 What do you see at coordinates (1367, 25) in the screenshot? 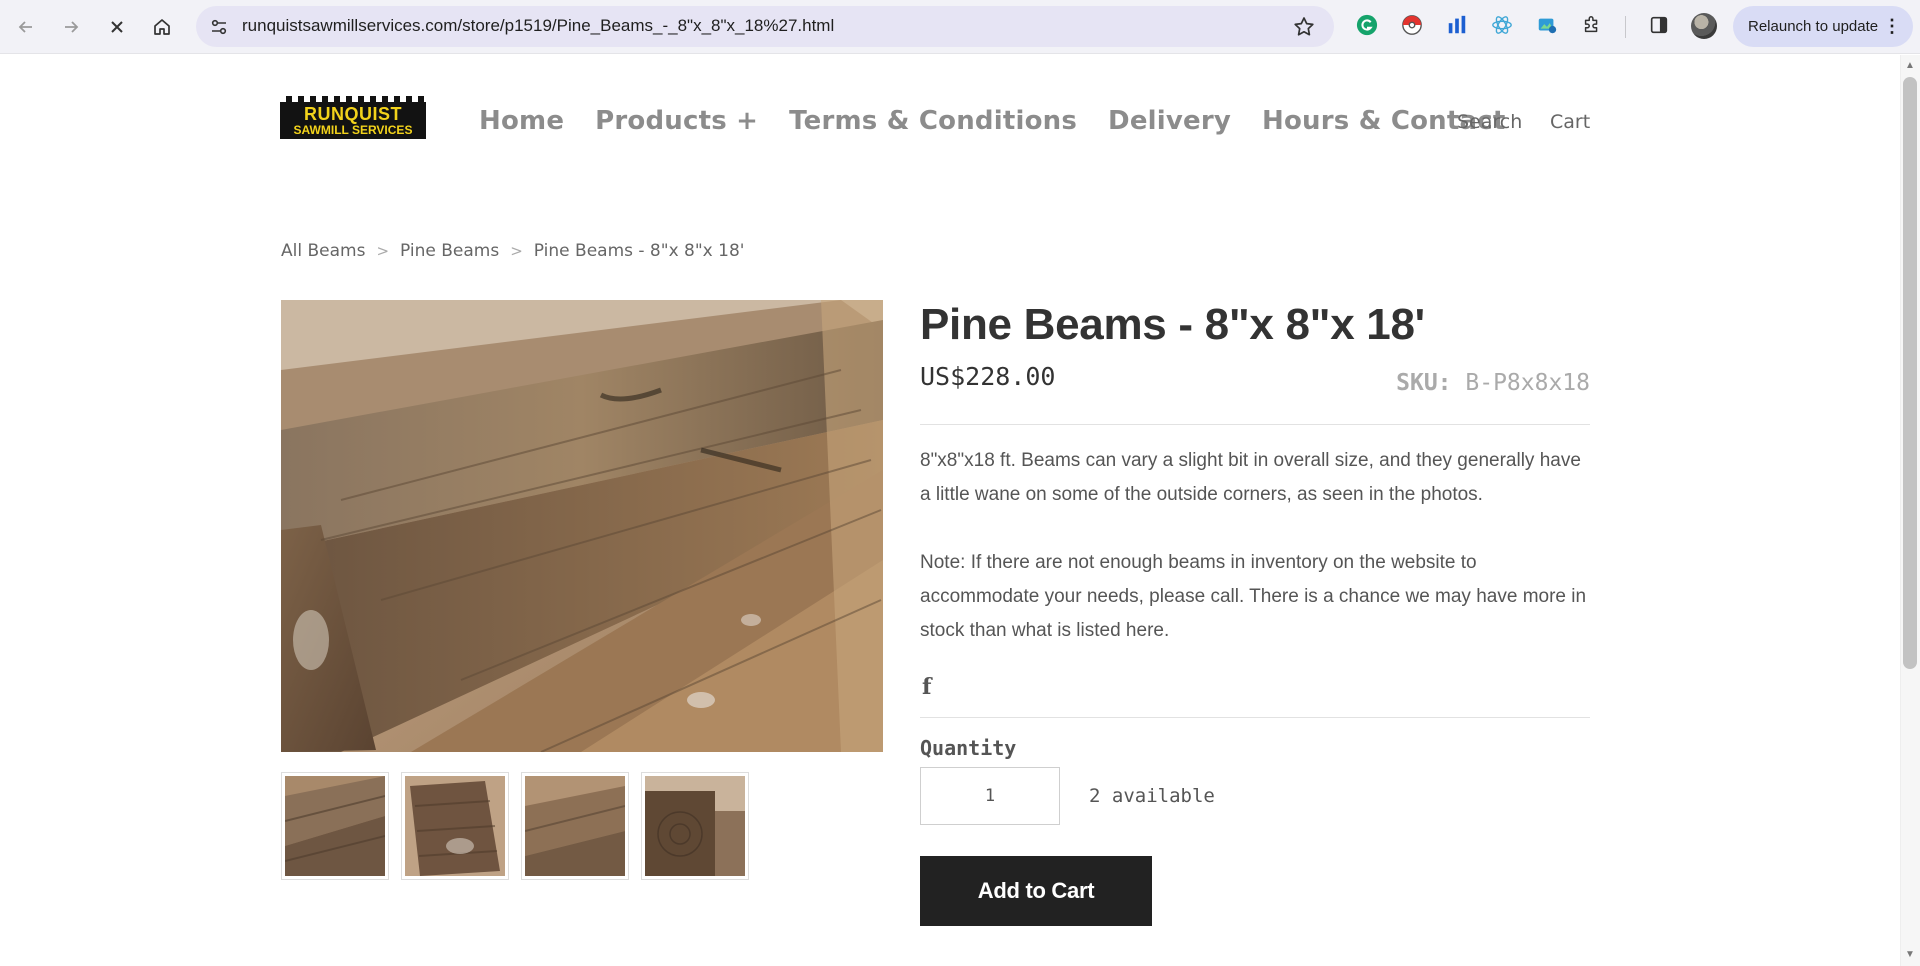
I see `grammarly-extension-icon` at bounding box center [1367, 25].